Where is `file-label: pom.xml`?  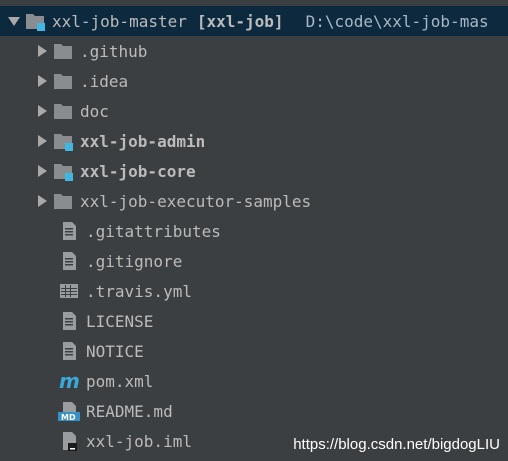 file-label: pom.xml is located at coordinates (120, 381).